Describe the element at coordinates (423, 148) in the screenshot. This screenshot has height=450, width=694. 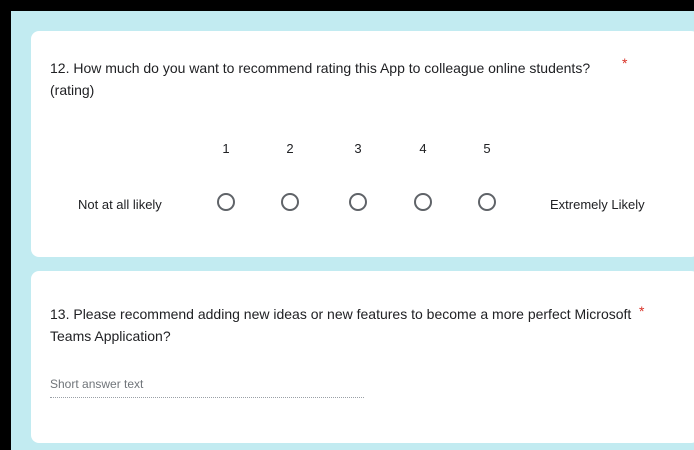
I see `scale-label-4: 4` at that location.